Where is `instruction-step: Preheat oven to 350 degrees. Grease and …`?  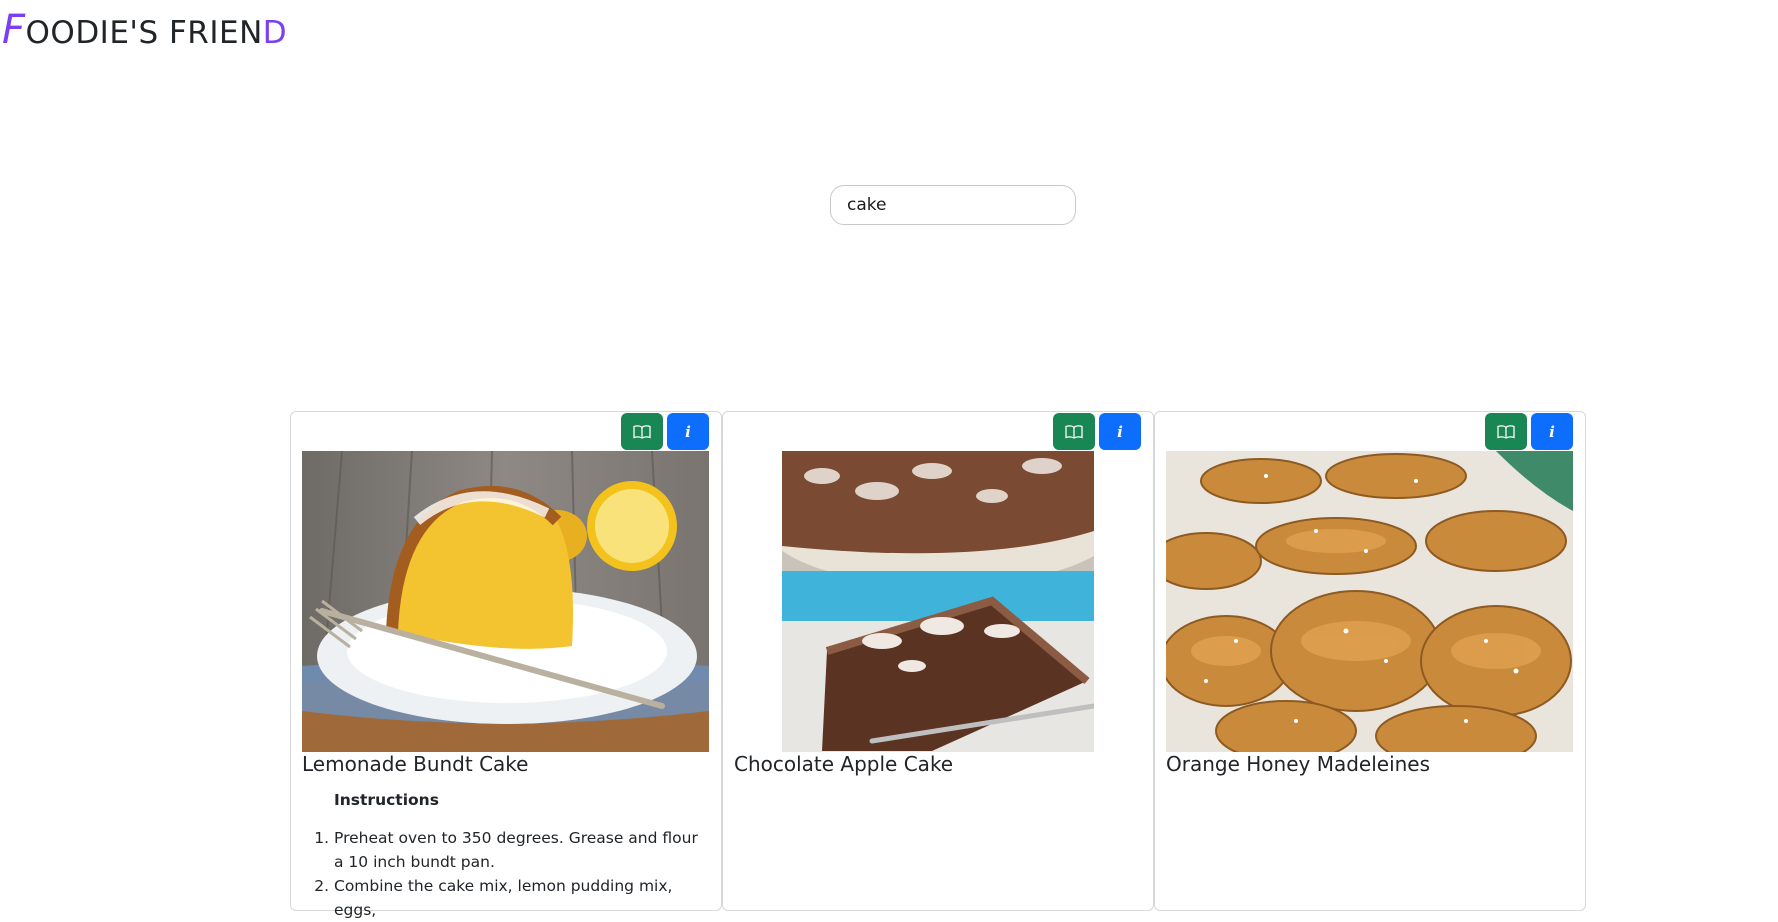 instruction-step: Preheat oven to 350 degrees. Grease and … is located at coordinates (518, 850).